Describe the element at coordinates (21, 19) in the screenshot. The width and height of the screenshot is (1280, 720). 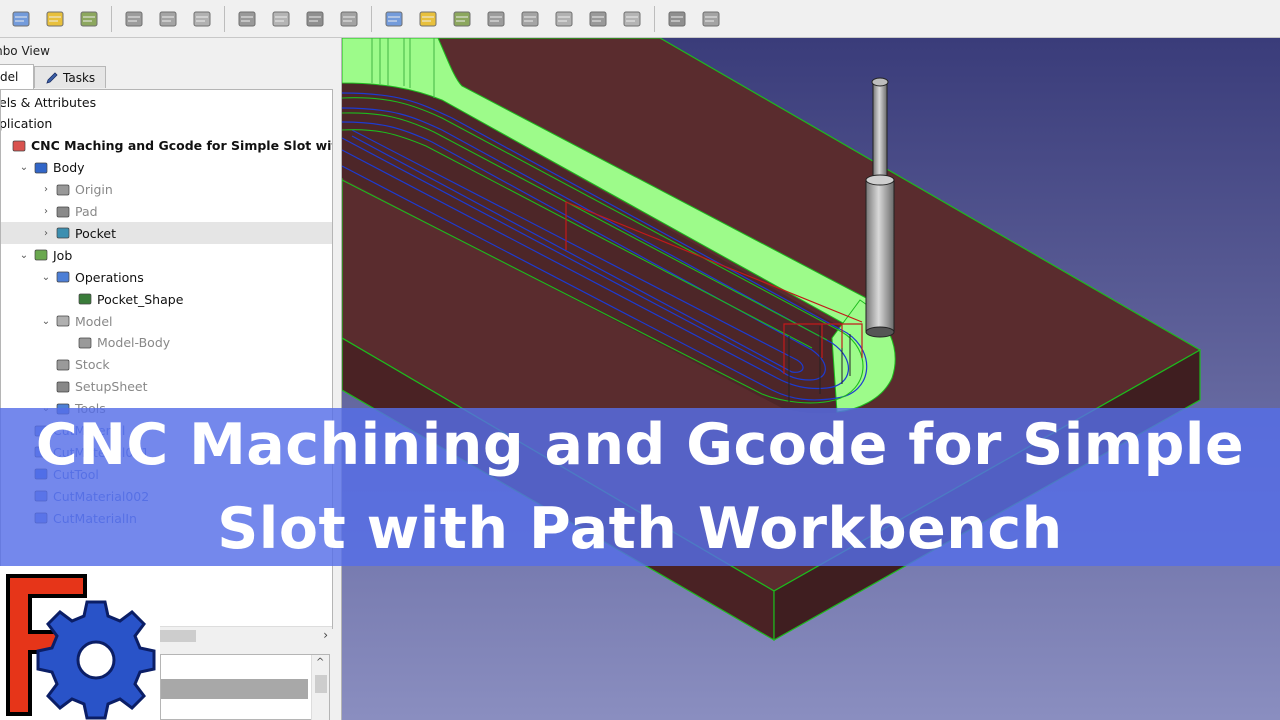
I see `part-icon` at that location.